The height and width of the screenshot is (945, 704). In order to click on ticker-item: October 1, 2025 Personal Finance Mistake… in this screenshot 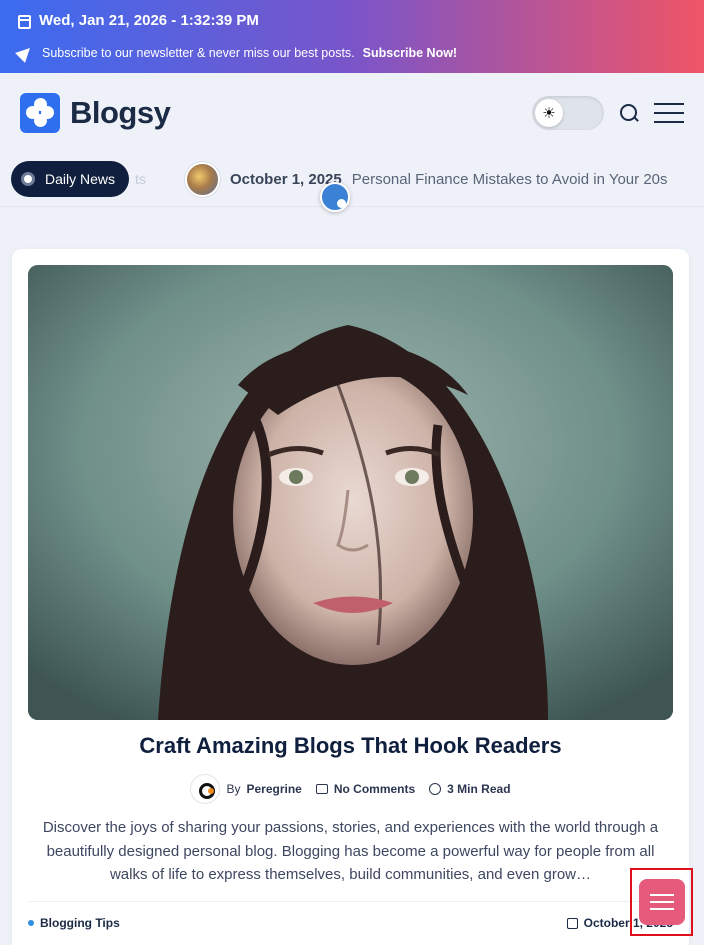, I will do `click(426, 179)`.